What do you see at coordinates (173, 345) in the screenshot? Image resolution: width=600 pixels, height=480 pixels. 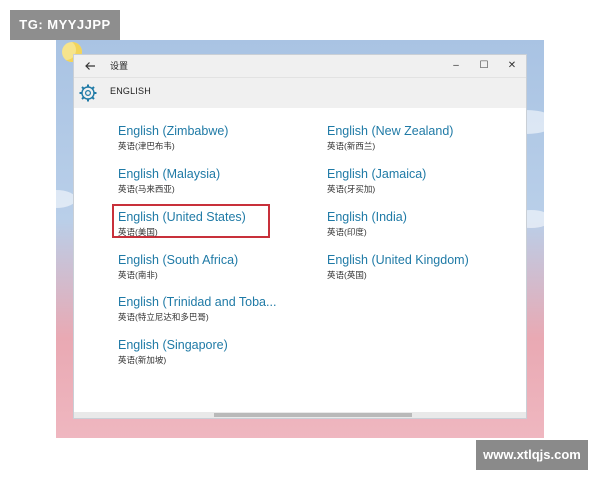 I see `language-name: English (Singapore)` at bounding box center [173, 345].